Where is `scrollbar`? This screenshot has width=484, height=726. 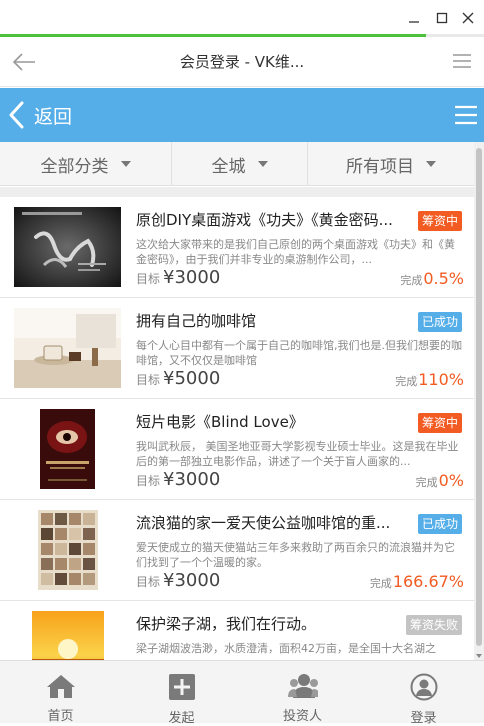 scrollbar is located at coordinates (479, 401).